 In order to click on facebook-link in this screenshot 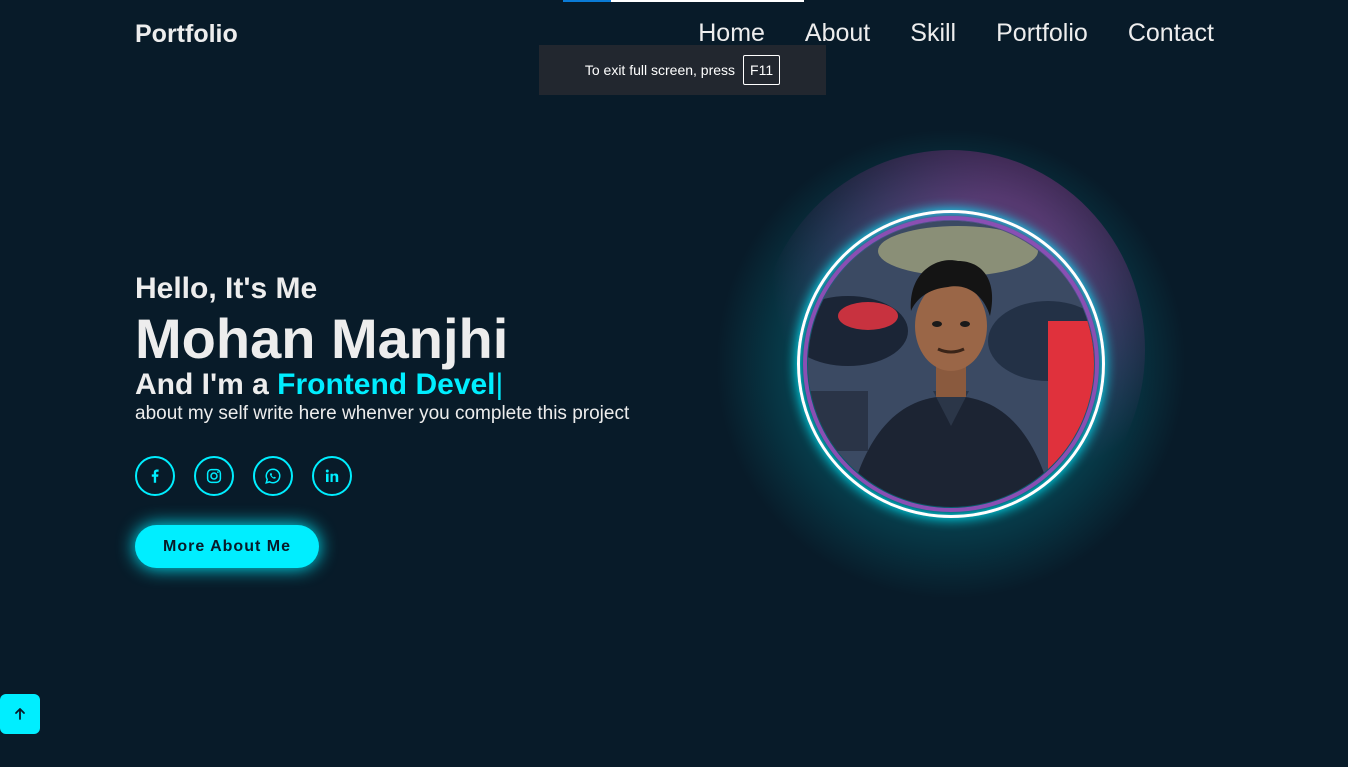, I will do `click(155, 476)`.